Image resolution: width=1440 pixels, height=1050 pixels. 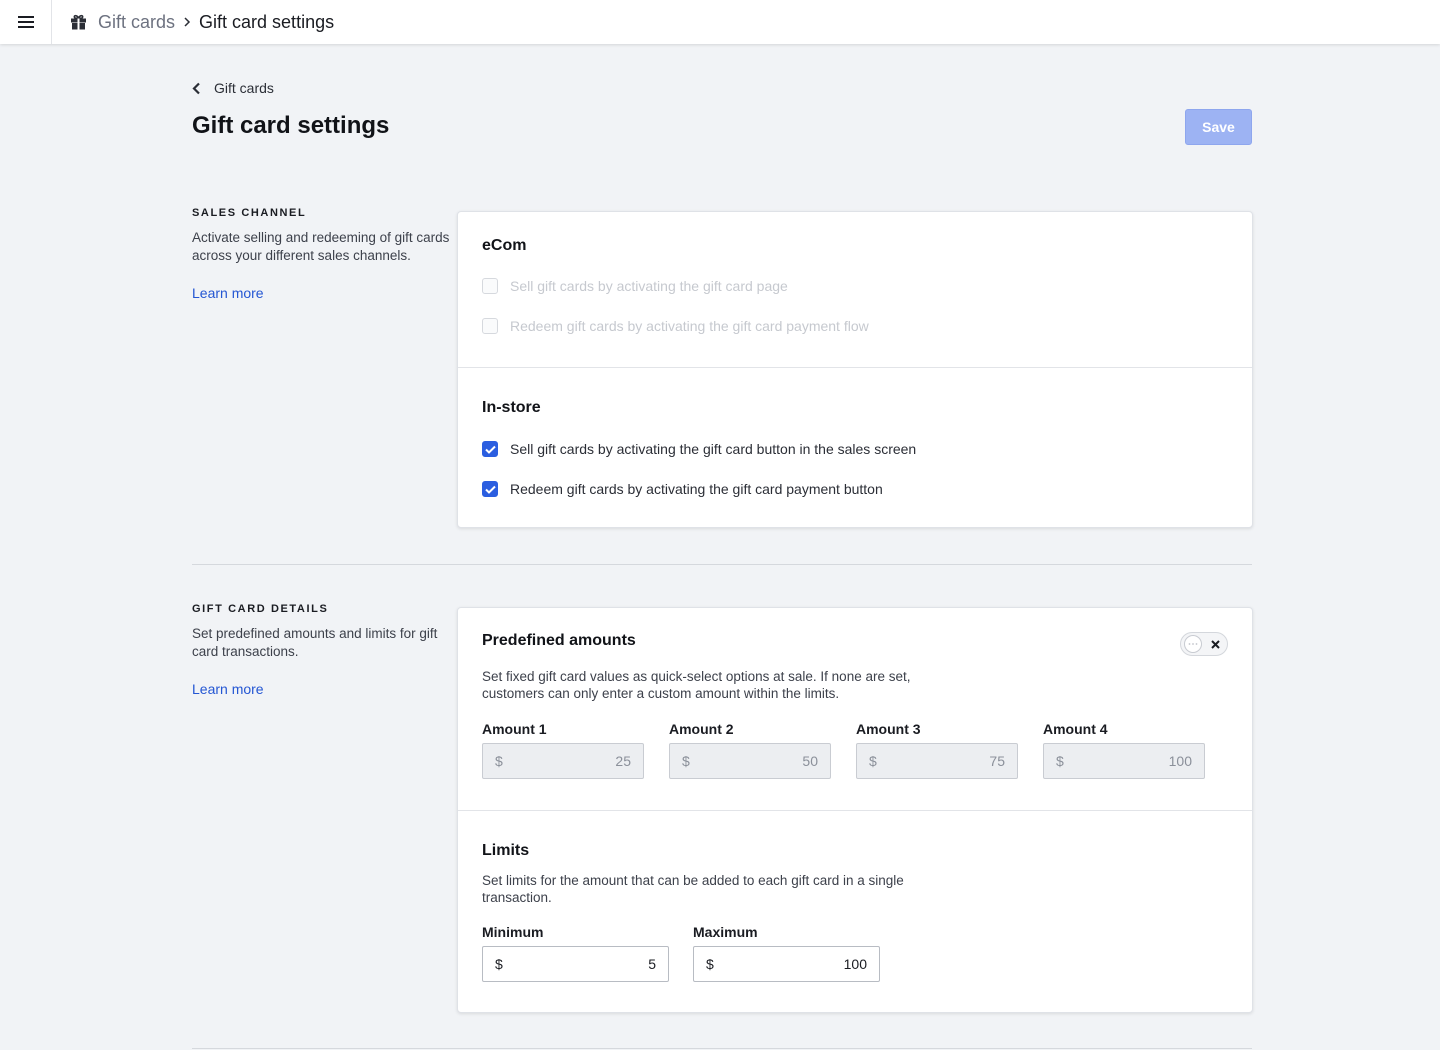 What do you see at coordinates (513, 932) in the screenshot?
I see `minimum-label: Minimum` at bounding box center [513, 932].